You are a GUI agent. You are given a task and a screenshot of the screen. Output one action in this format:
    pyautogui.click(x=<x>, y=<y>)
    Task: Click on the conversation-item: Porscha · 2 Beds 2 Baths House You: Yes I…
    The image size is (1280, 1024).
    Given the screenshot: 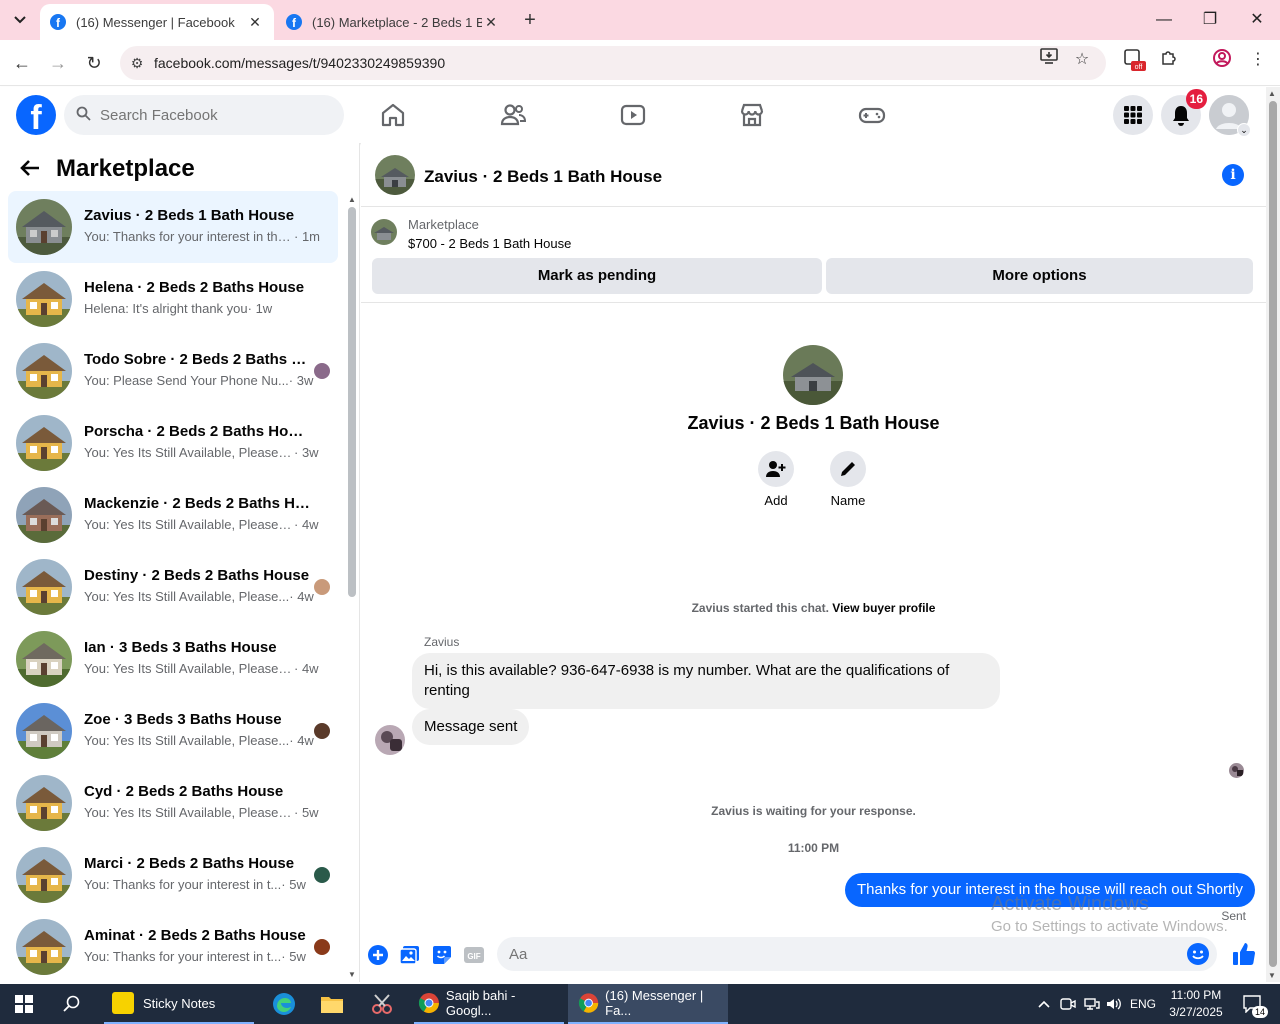 What is the action you would take?
    pyautogui.click(x=173, y=443)
    